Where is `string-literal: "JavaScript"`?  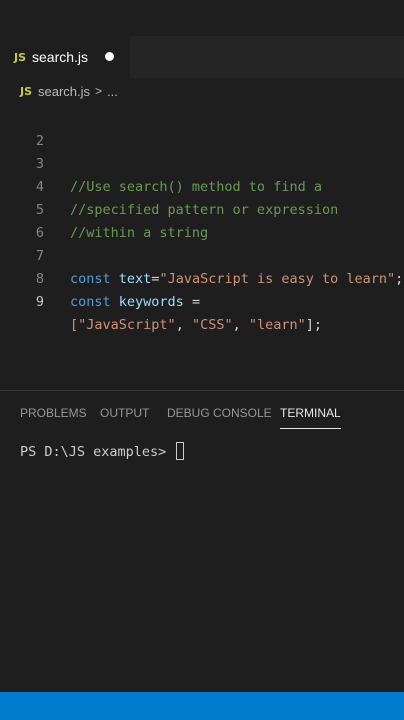 string-literal: "JavaScript" is located at coordinates (127, 325).